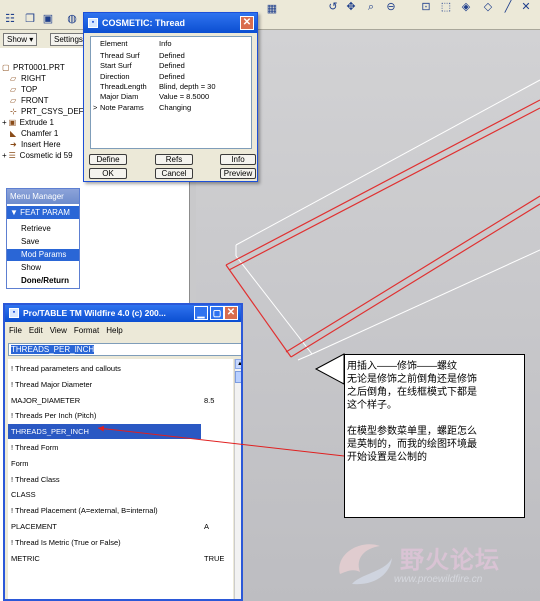 The height and width of the screenshot is (601, 540). I want to click on note-line: 用插入——修饰——螺纹, so click(402, 366).